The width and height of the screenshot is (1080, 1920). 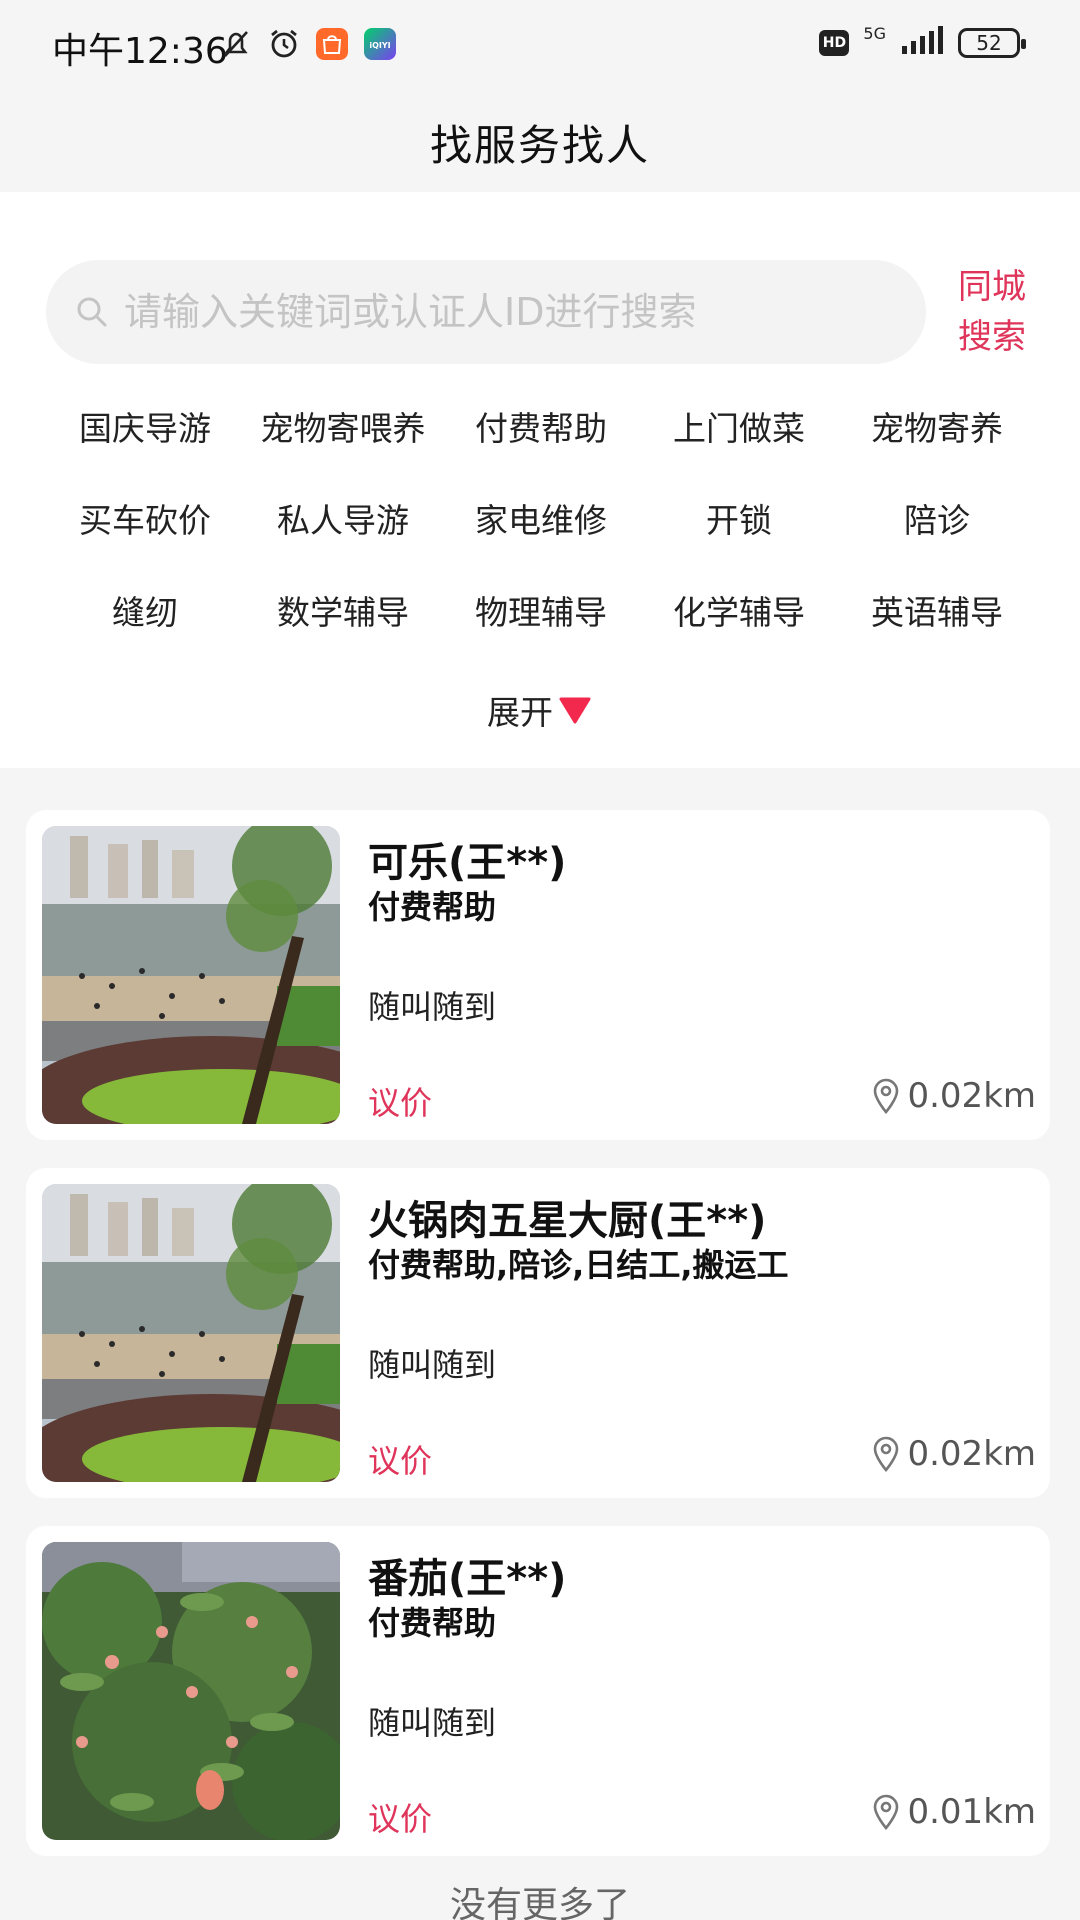 I want to click on category-item: 宠物寄养, so click(x=937, y=426).